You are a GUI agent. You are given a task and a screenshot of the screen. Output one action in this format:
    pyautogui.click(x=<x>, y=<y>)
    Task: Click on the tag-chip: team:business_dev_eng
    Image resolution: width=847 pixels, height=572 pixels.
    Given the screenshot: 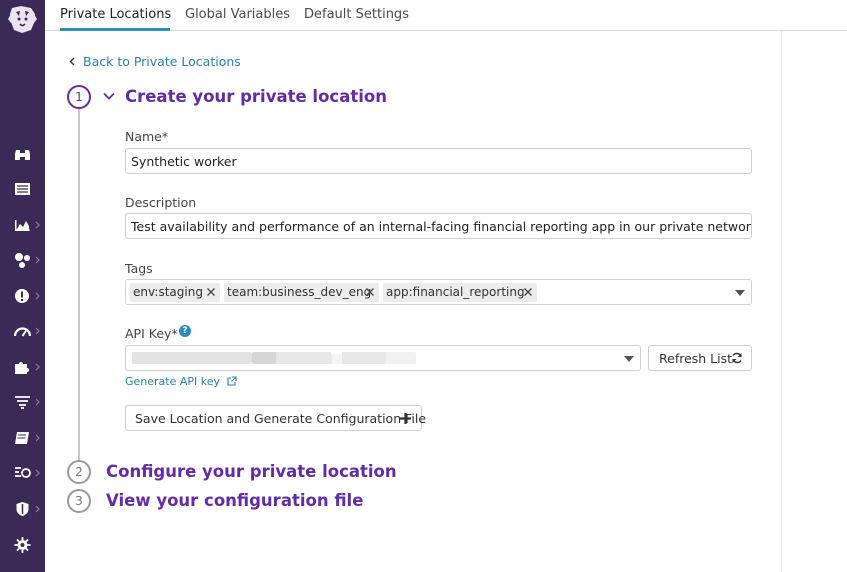 What is the action you would take?
    pyautogui.click(x=301, y=292)
    